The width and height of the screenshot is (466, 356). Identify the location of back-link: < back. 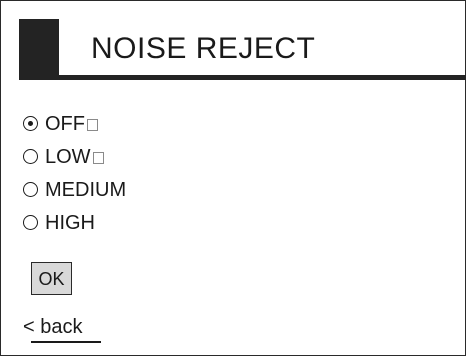
(52, 327).